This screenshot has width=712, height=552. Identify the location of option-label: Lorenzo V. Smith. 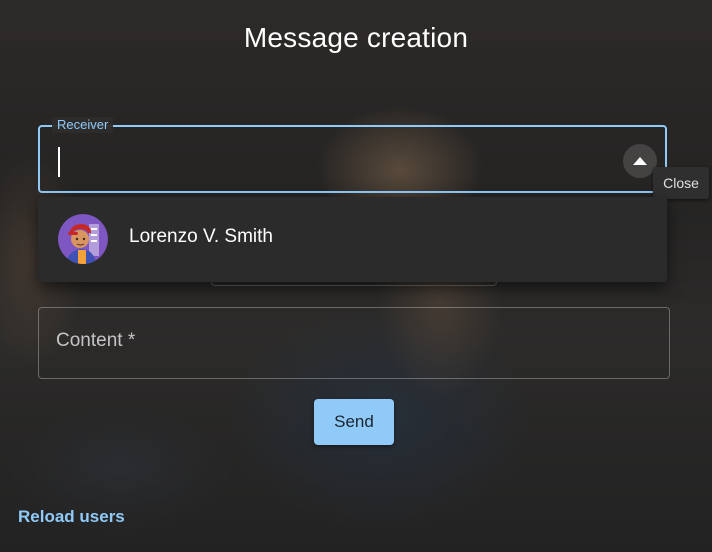
(201, 236).